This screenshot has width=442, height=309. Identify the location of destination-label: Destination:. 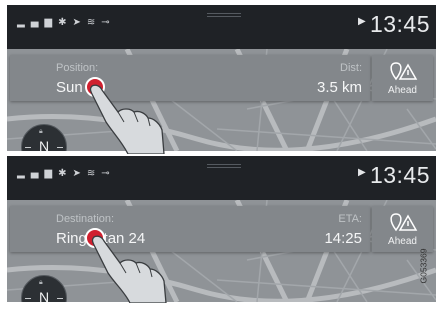
(85, 219).